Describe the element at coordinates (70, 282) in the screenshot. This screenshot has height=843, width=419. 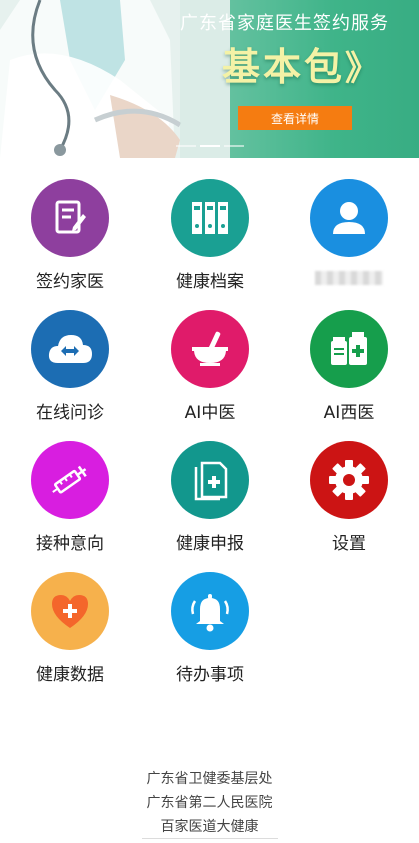
I see `menu-item-label: 签约家医` at that location.